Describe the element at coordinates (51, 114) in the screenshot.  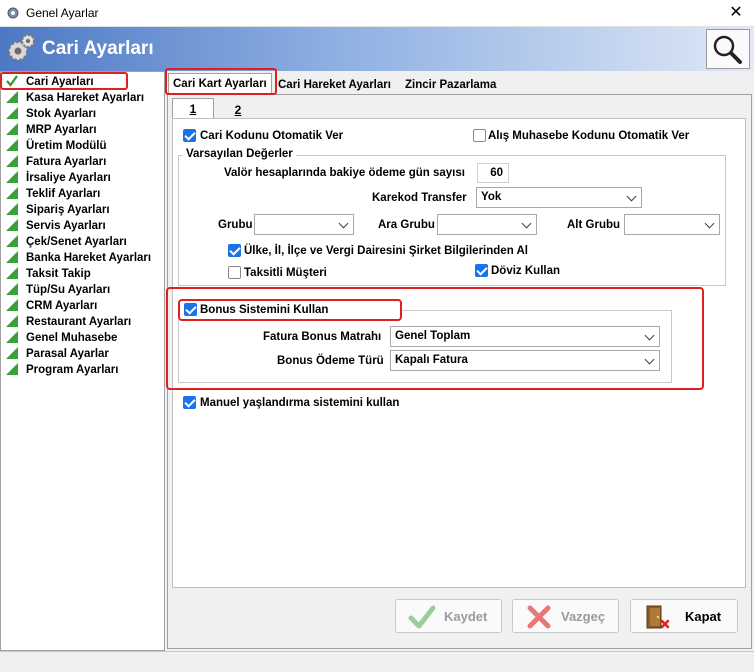
I see `tree-item-stok: Stok Ayarları` at that location.